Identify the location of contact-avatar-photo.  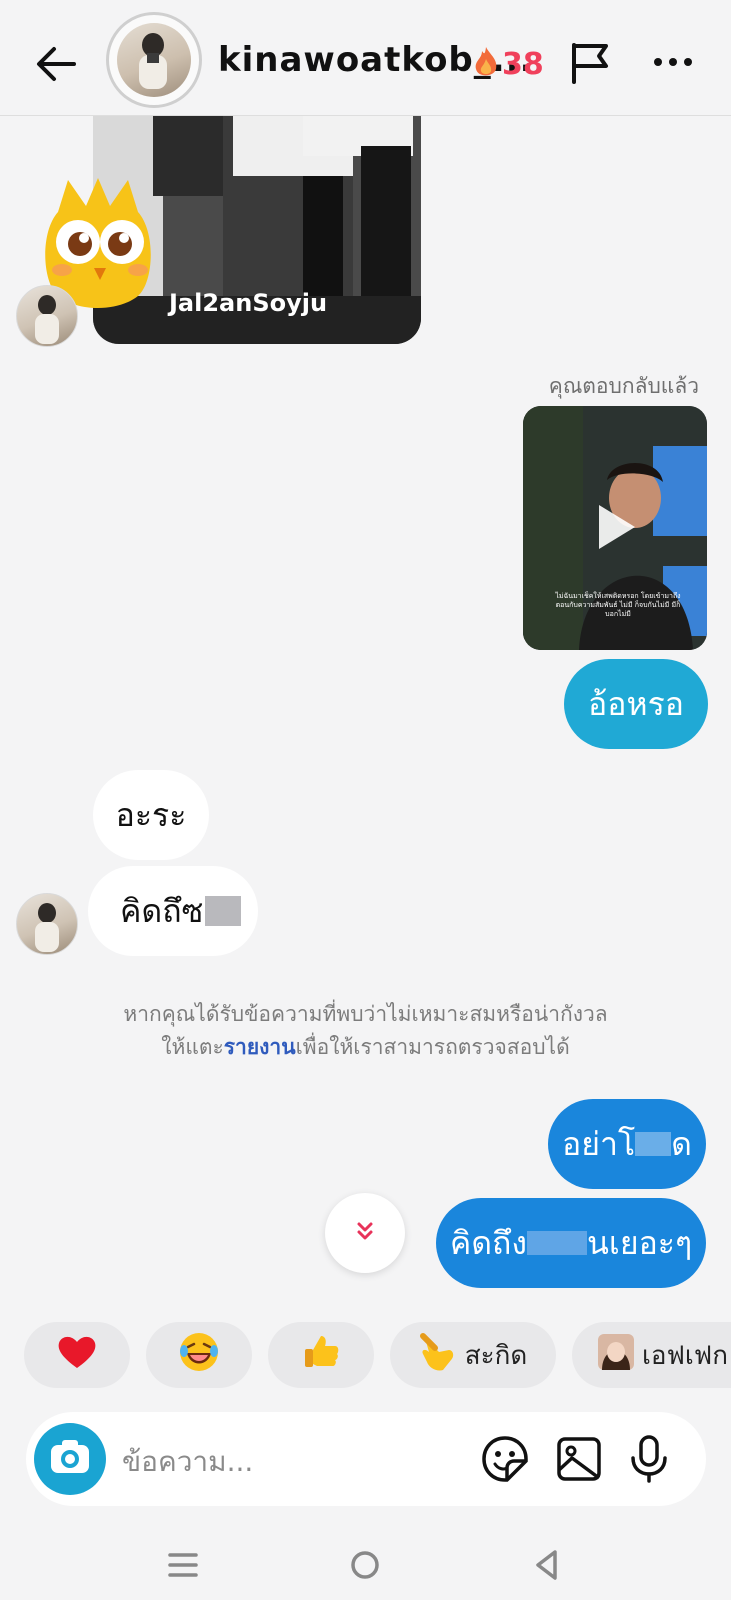
(154, 60).